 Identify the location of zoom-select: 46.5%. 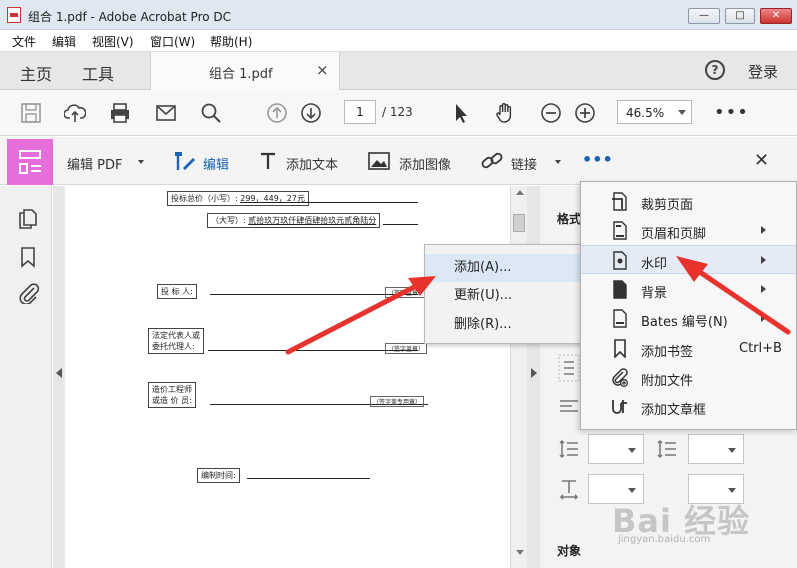
(654, 112).